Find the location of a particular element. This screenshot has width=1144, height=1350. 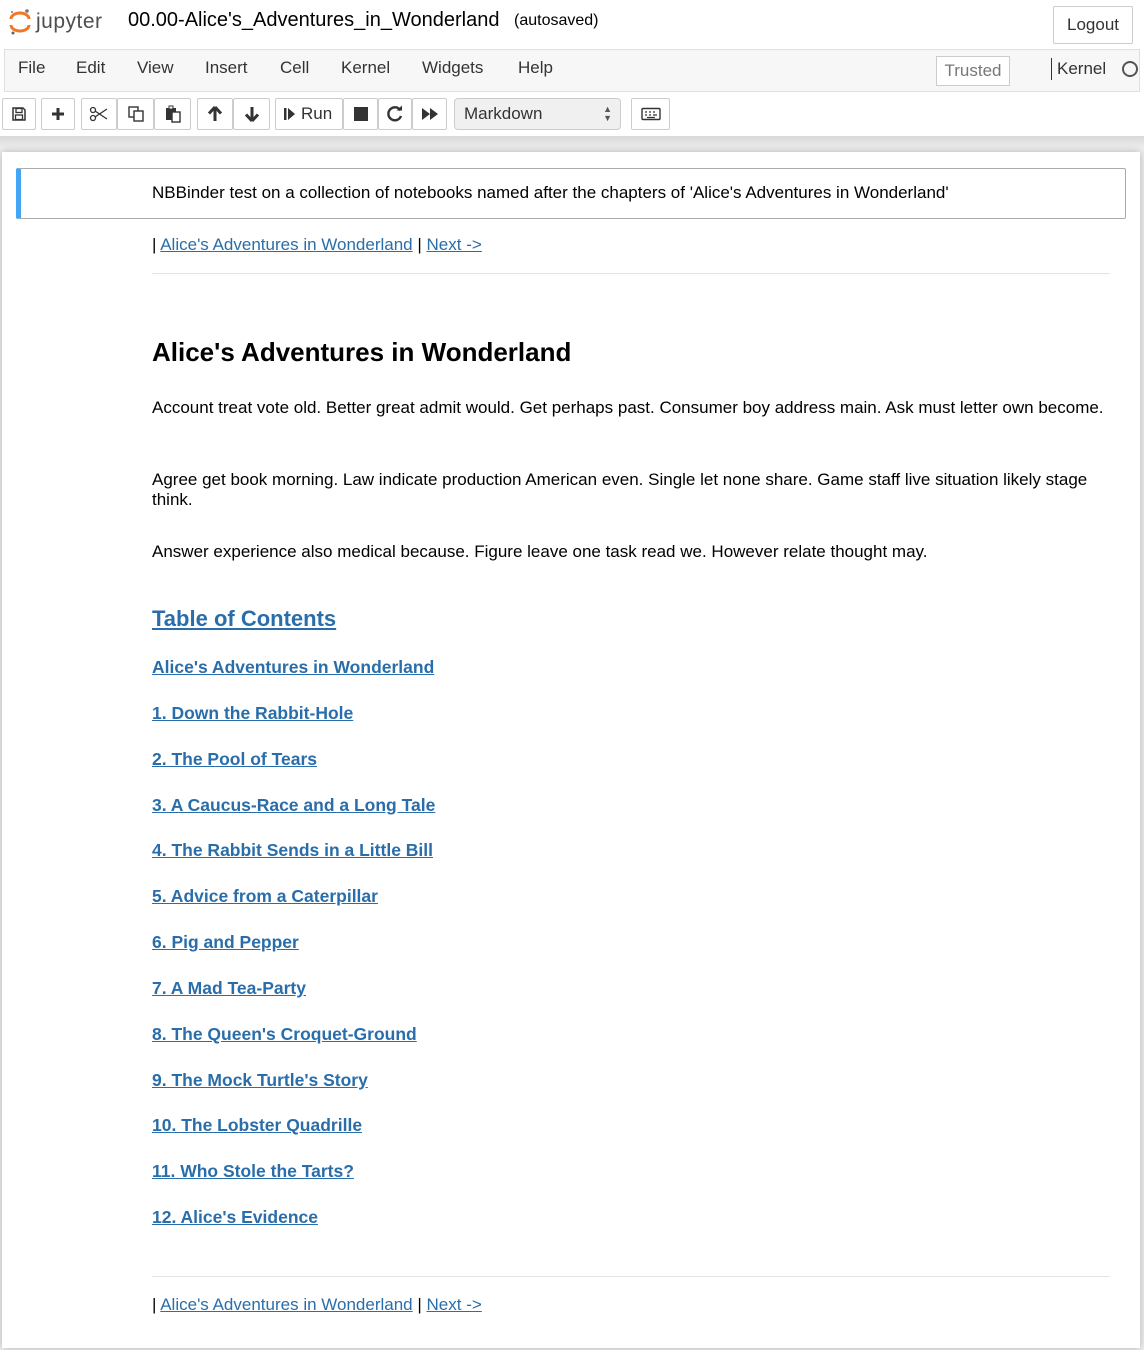

cell-type-value: Markdown is located at coordinates (503, 113).